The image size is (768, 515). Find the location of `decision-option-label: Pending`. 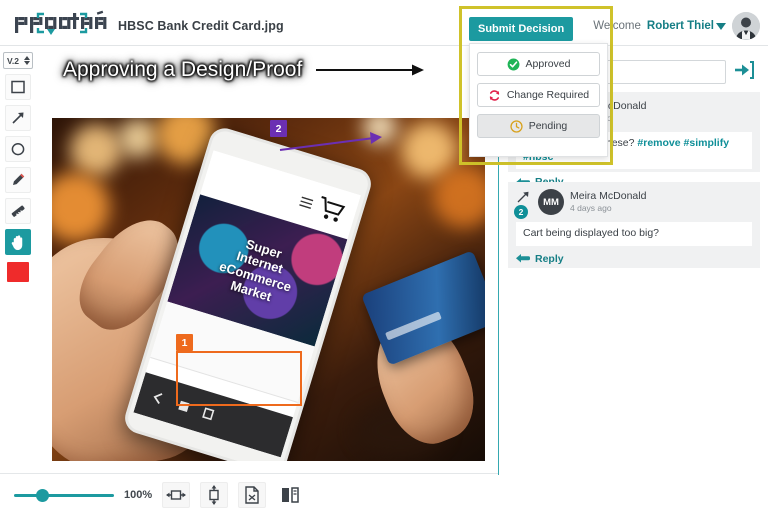

decision-option-label: Pending is located at coordinates (548, 126).